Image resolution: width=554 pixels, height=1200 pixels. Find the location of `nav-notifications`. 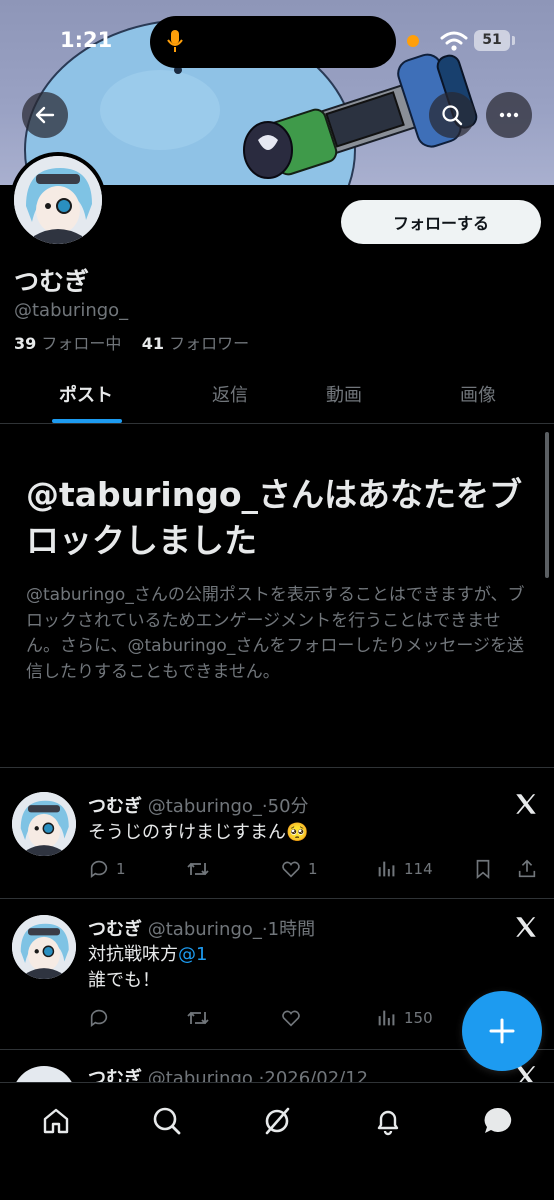

nav-notifications is located at coordinates (388, 1121).